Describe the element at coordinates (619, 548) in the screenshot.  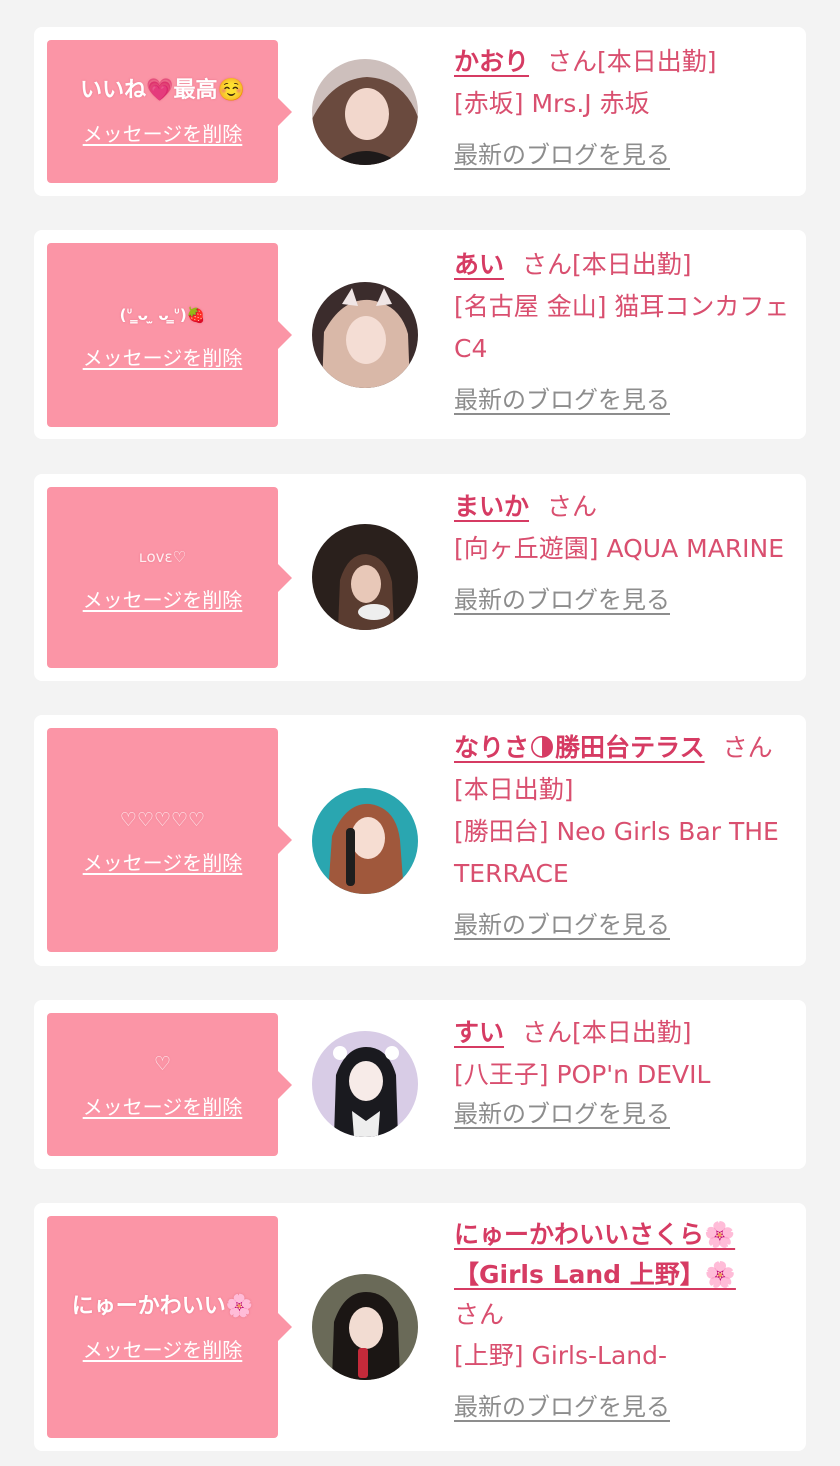
I see `shop-name: [向ヶ丘遊園] AQUA MARINE` at that location.